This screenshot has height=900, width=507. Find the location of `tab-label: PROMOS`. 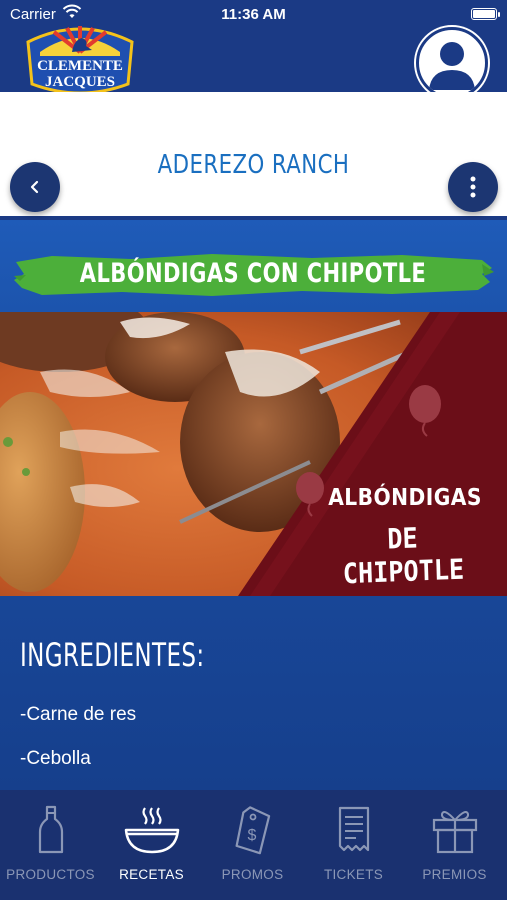

tab-label: PROMOS is located at coordinates (252, 874).